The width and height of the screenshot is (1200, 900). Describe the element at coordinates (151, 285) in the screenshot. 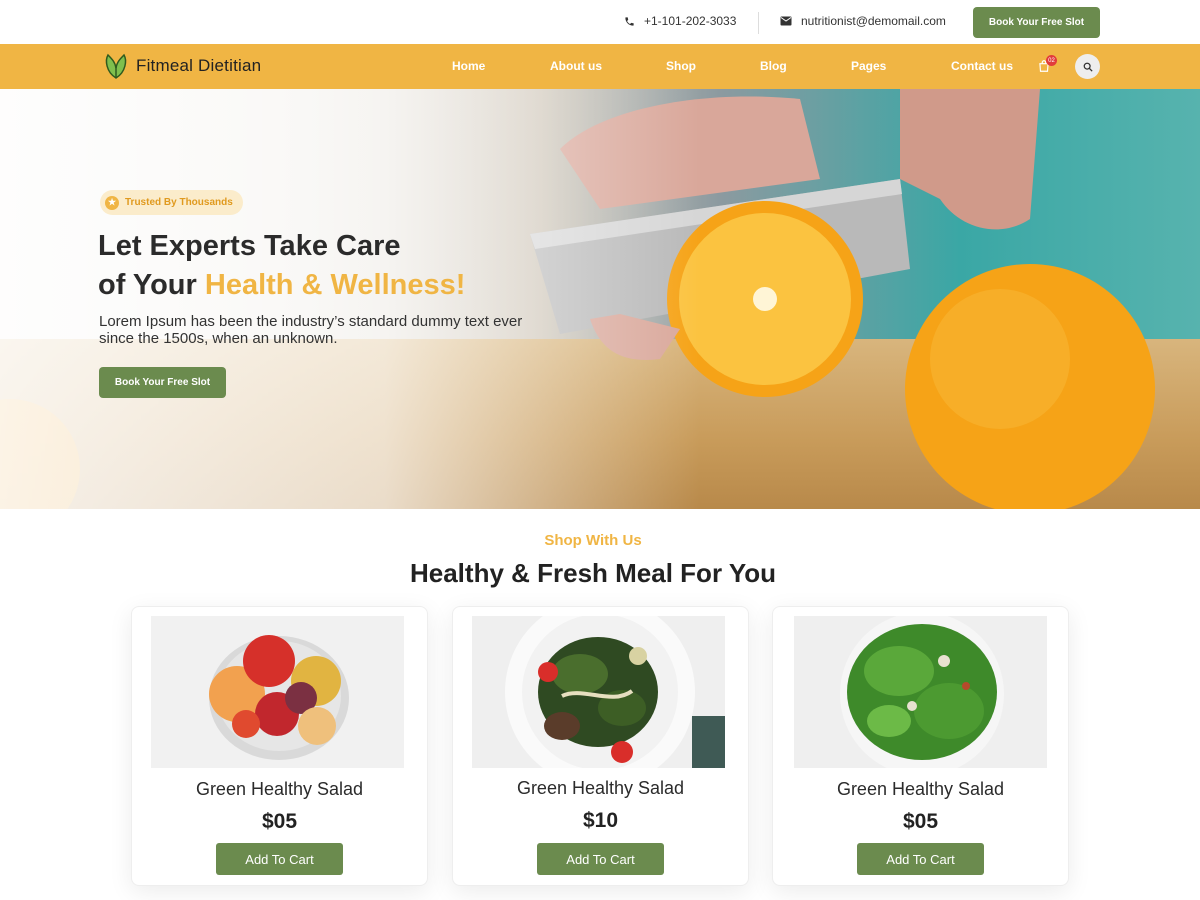

I see `hero-title-prefix: of Your` at that location.